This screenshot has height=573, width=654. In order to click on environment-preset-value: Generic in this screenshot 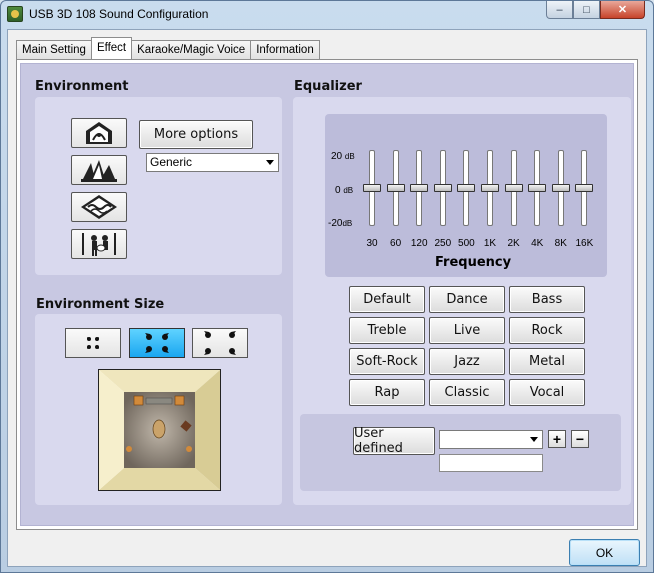, I will do `click(171, 162)`.